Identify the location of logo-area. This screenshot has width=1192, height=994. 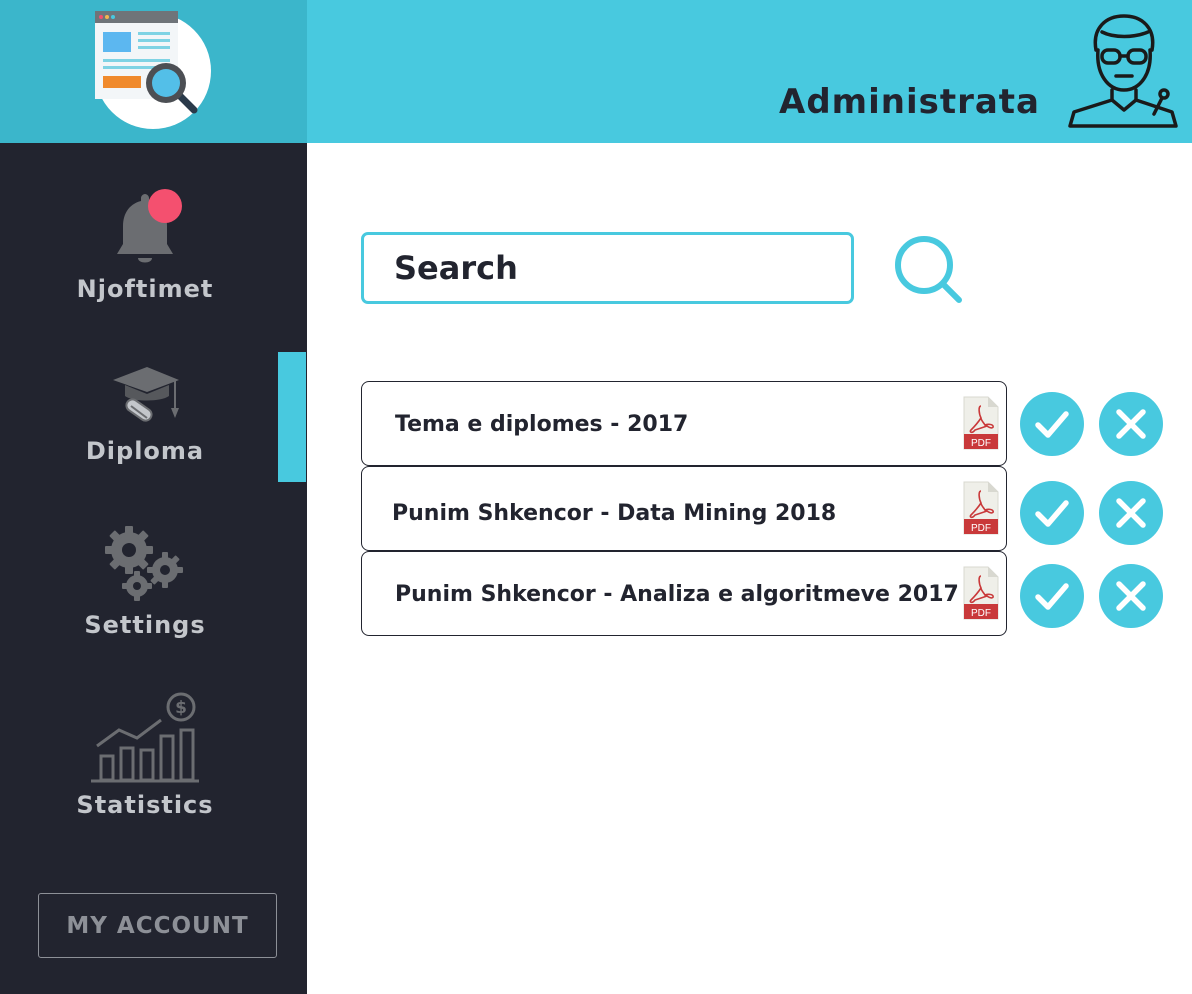
(153, 71).